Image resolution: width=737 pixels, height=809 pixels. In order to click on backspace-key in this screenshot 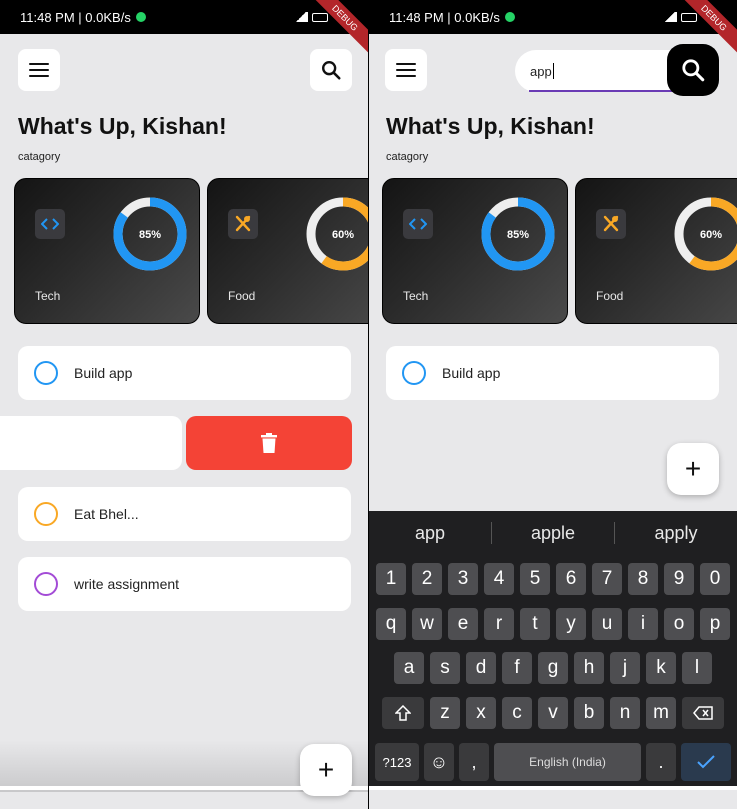, I will do `click(703, 713)`.